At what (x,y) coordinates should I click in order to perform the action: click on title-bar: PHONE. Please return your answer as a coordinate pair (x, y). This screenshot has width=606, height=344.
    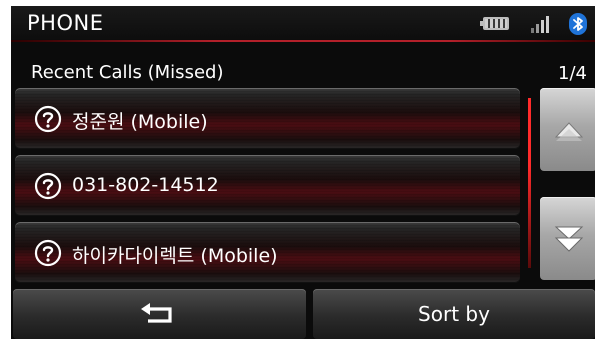
    Looking at the image, I should click on (303, 23).